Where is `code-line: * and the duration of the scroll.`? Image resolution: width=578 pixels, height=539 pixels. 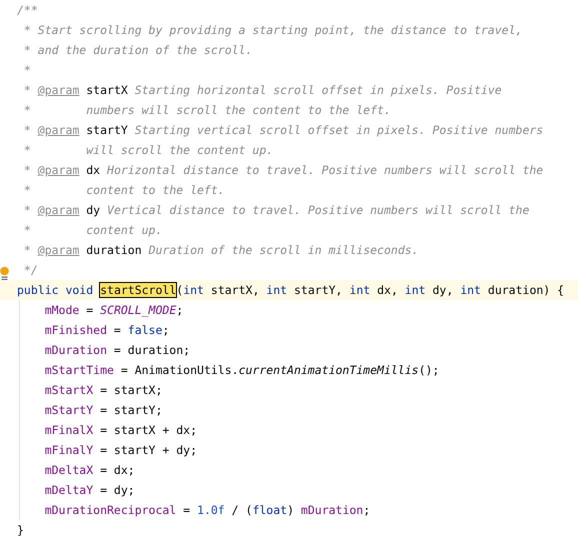
code-line: * and the duration of the scroll. is located at coordinates (137, 50).